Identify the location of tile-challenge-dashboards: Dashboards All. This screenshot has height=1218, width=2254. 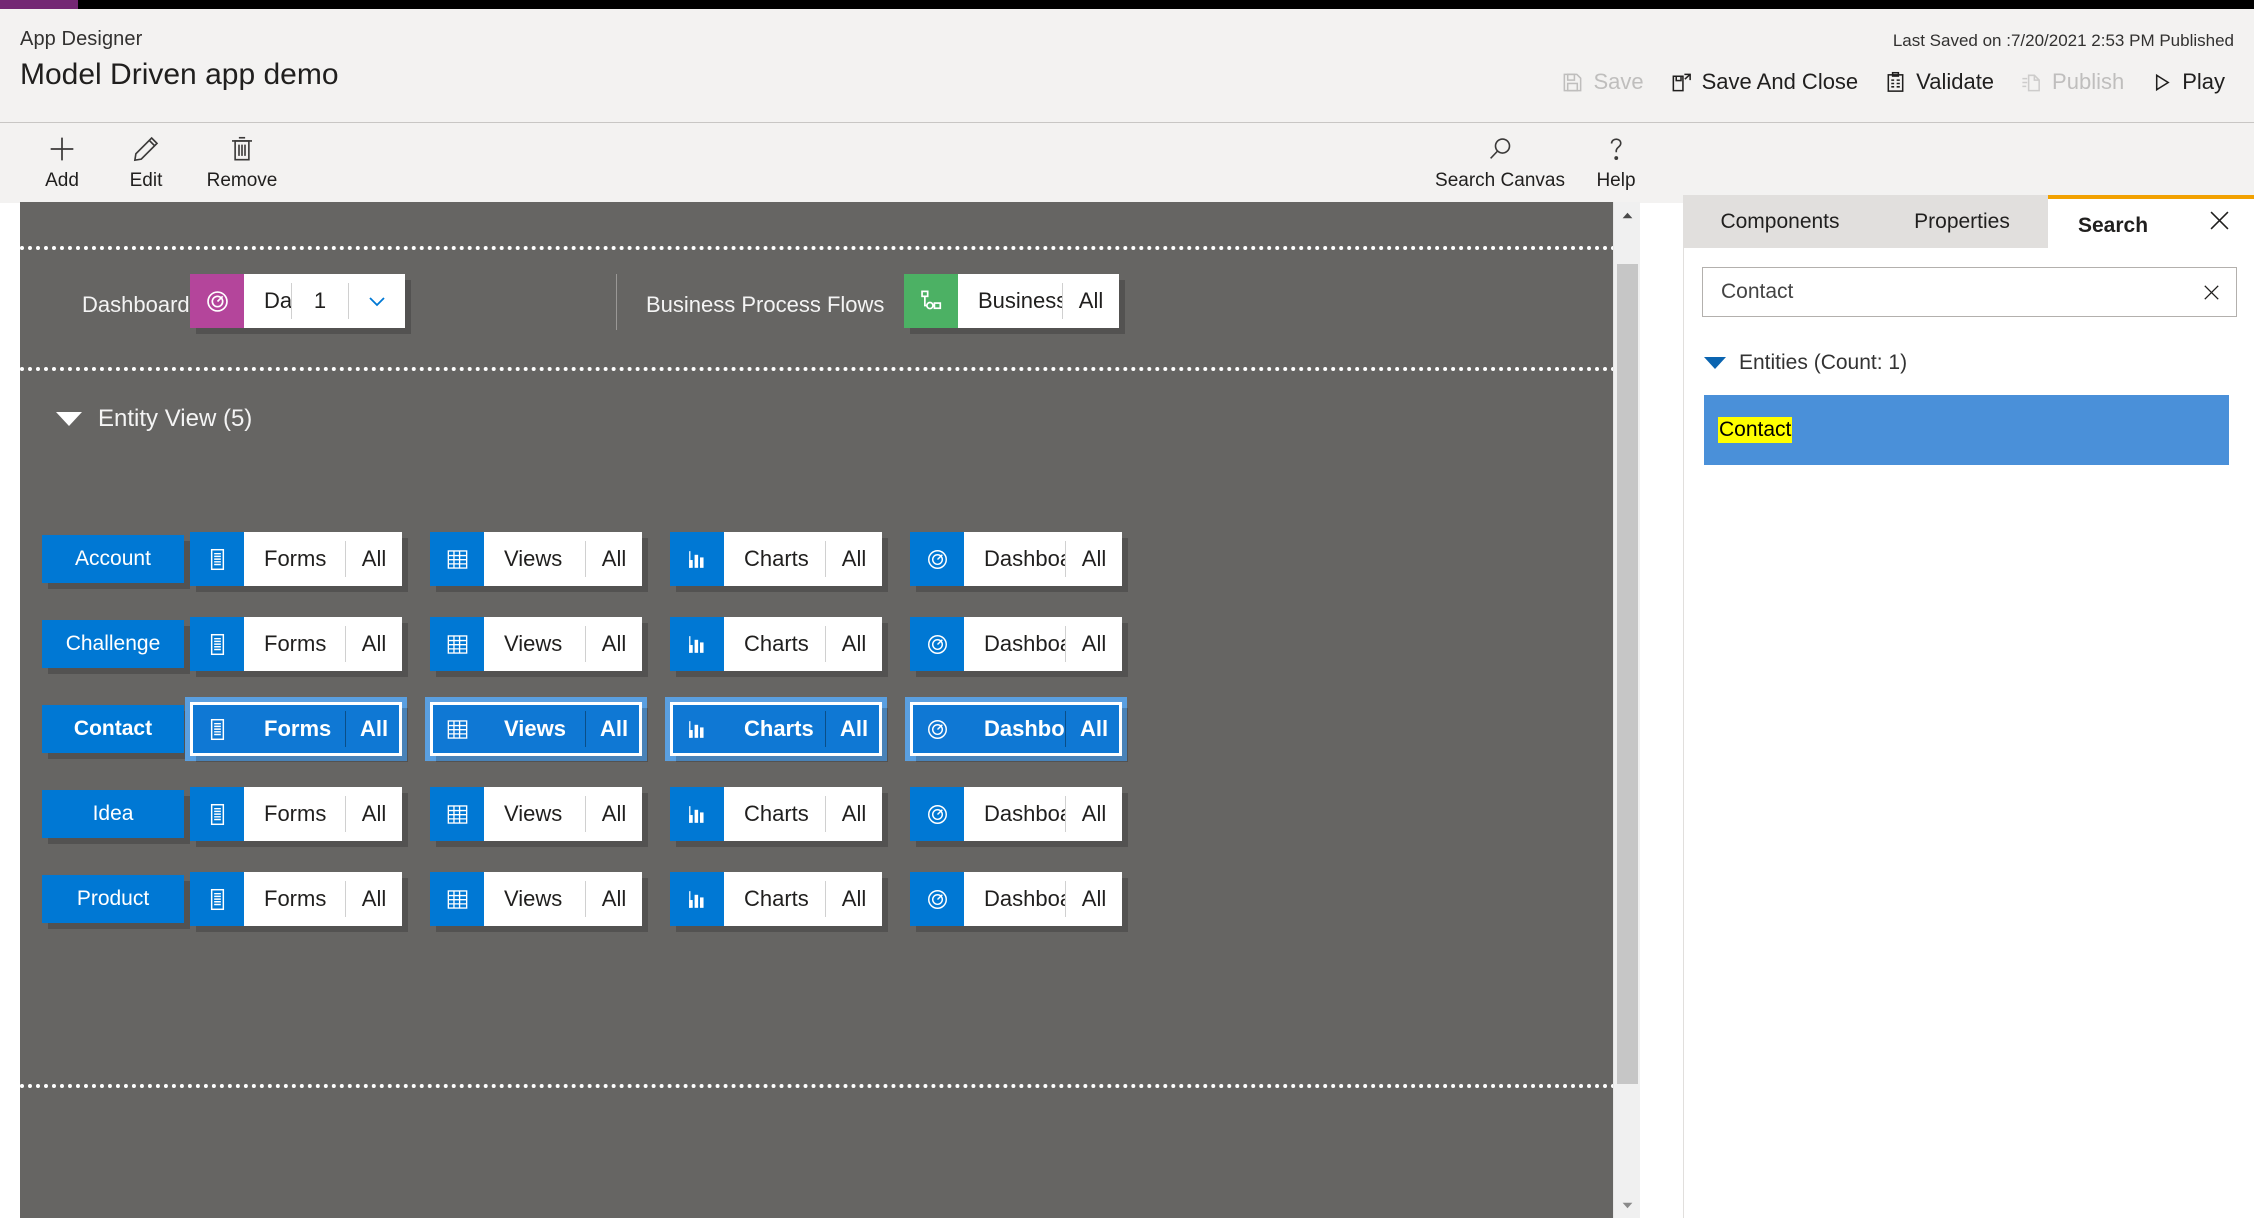
(1016, 644).